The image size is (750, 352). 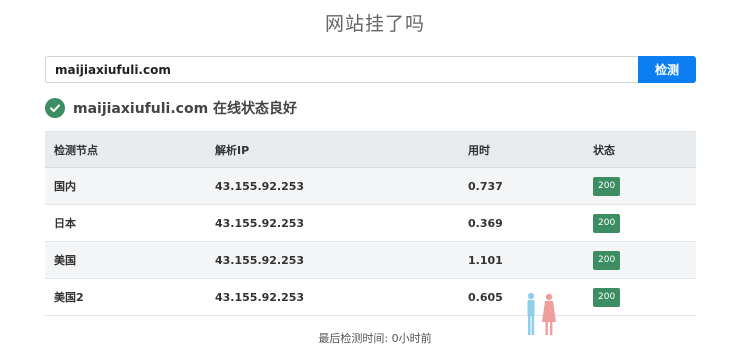 What do you see at coordinates (185, 109) in the screenshot?
I see `status-text: maijiaxiufuli.com 在线状态良好` at bounding box center [185, 109].